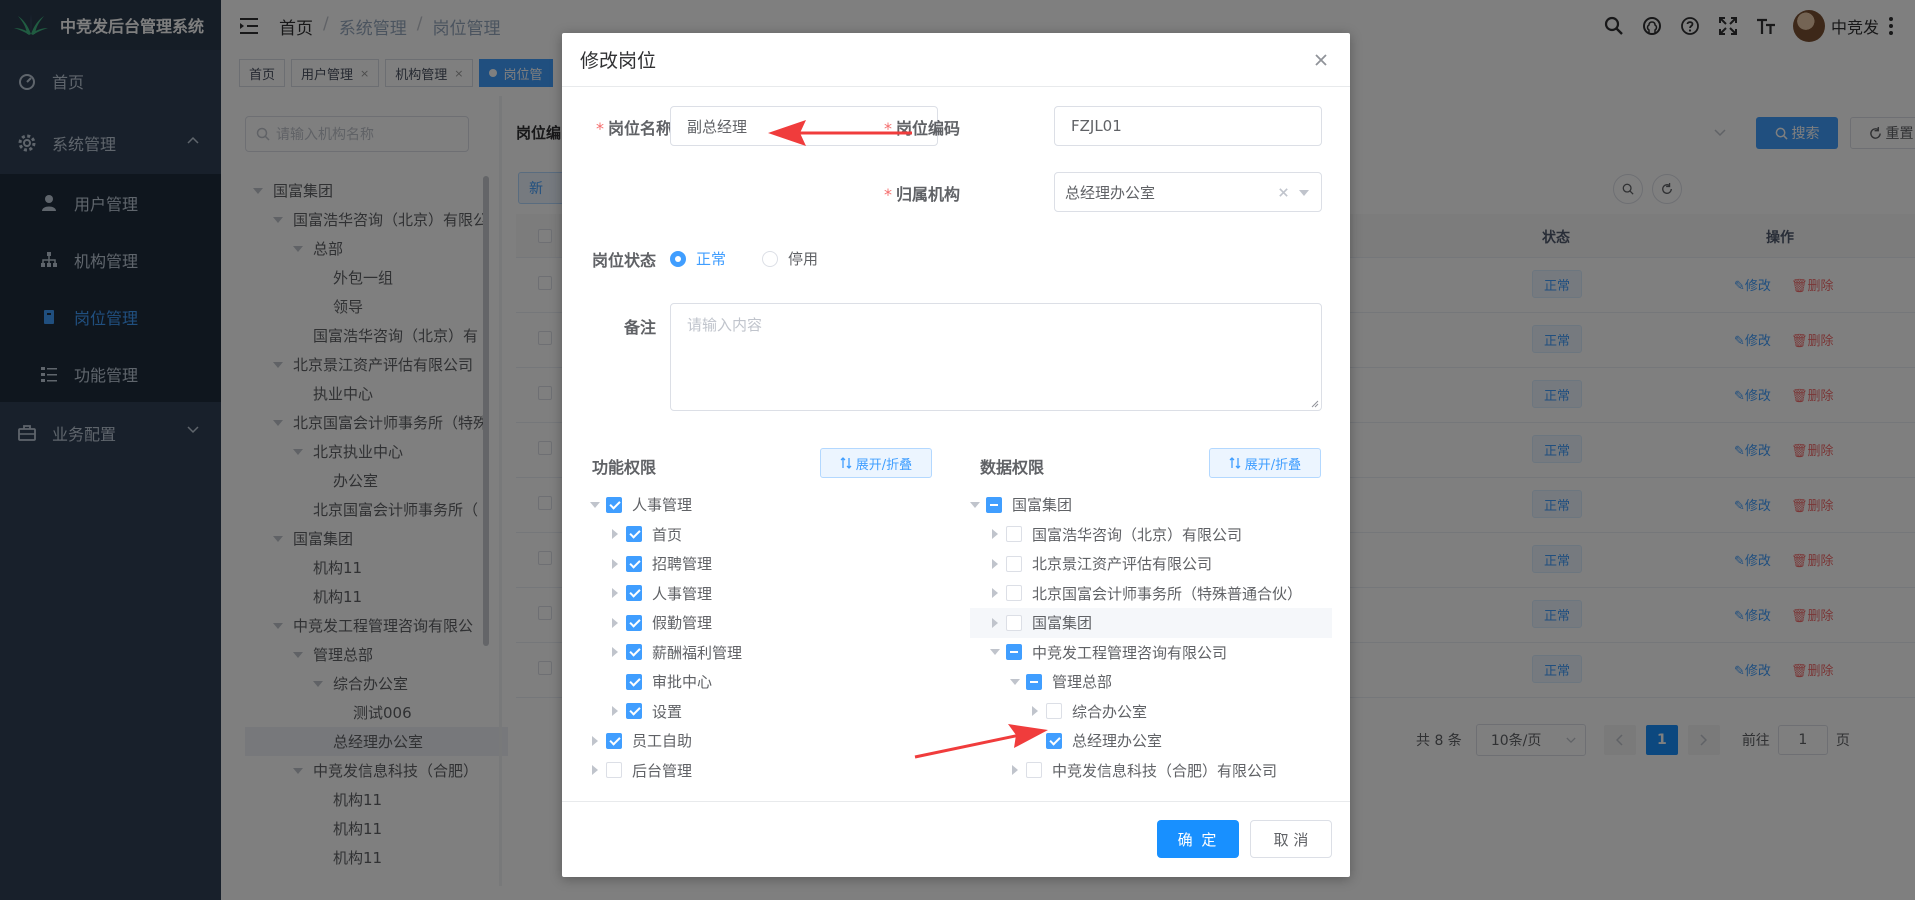 This screenshot has height=900, width=1915. I want to click on func-tree-node: 审批中心, so click(765, 682).